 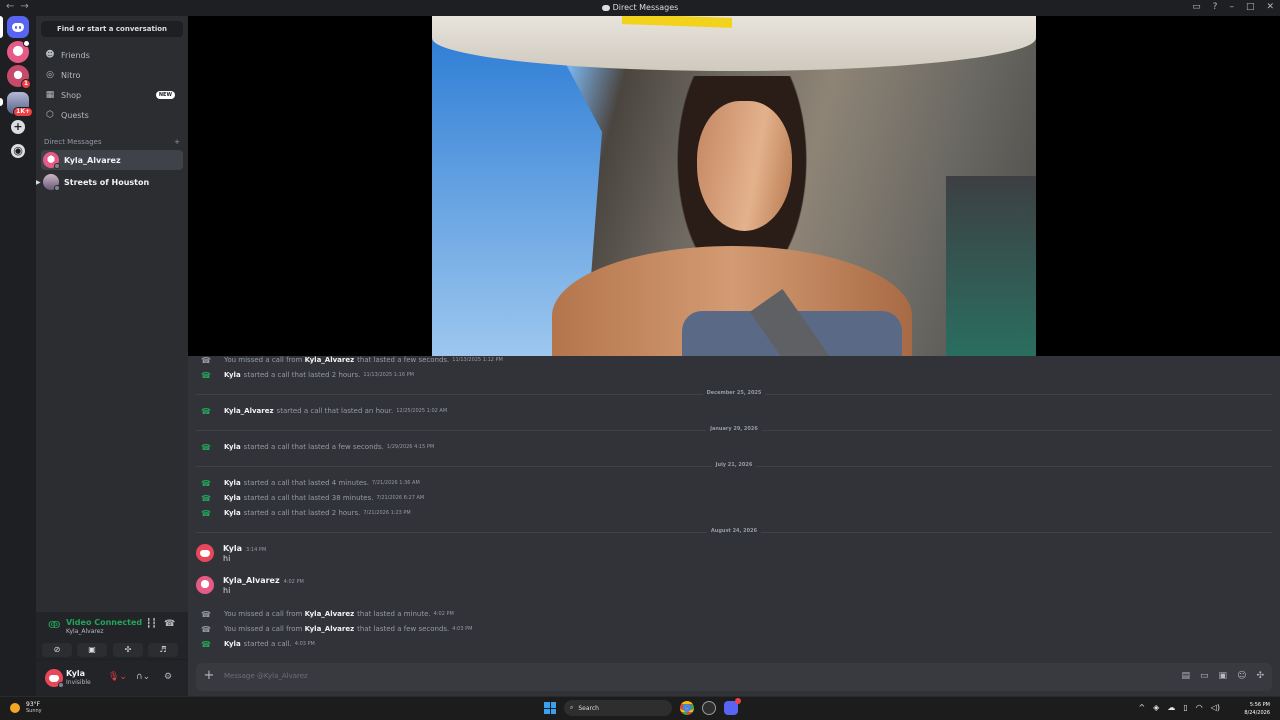 I want to click on disconnect-icon: ☎, so click(x=169, y=624).